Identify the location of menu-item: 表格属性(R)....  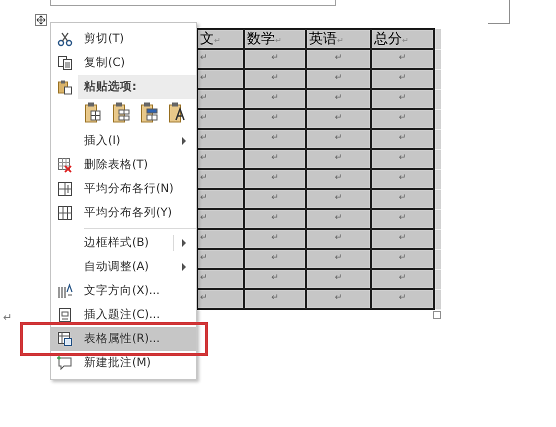
(123, 339).